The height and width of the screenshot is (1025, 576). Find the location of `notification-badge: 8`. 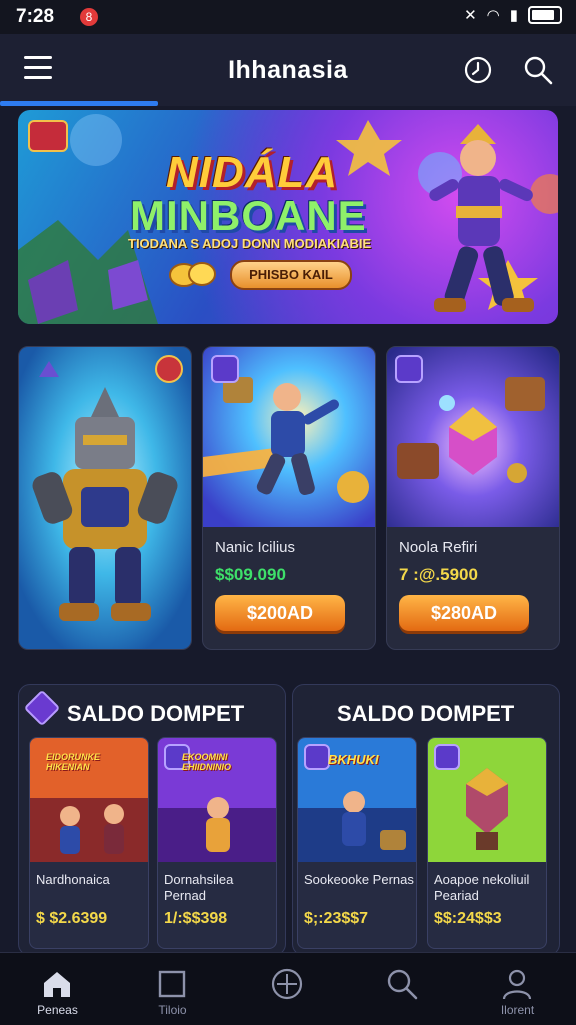

notification-badge: 8 is located at coordinates (89, 17).